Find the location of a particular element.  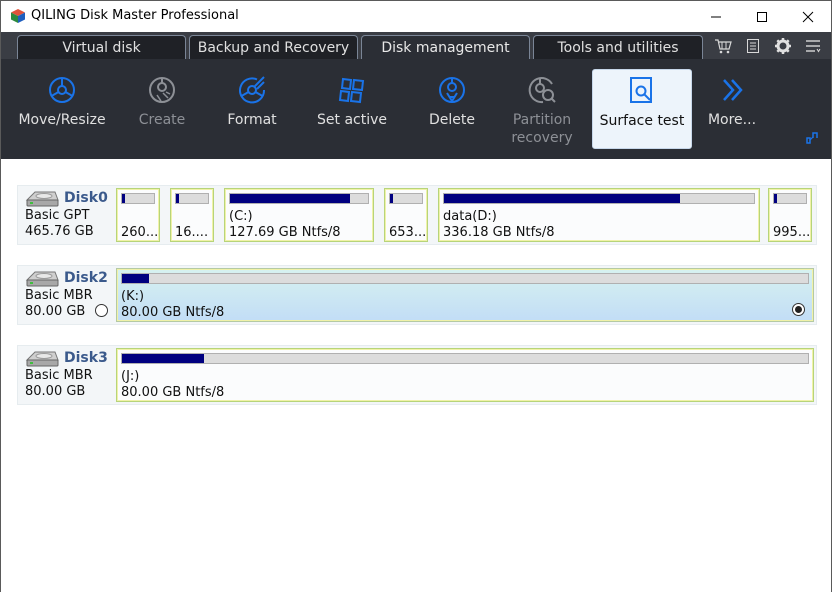

minimize-button is located at coordinates (716, 16).